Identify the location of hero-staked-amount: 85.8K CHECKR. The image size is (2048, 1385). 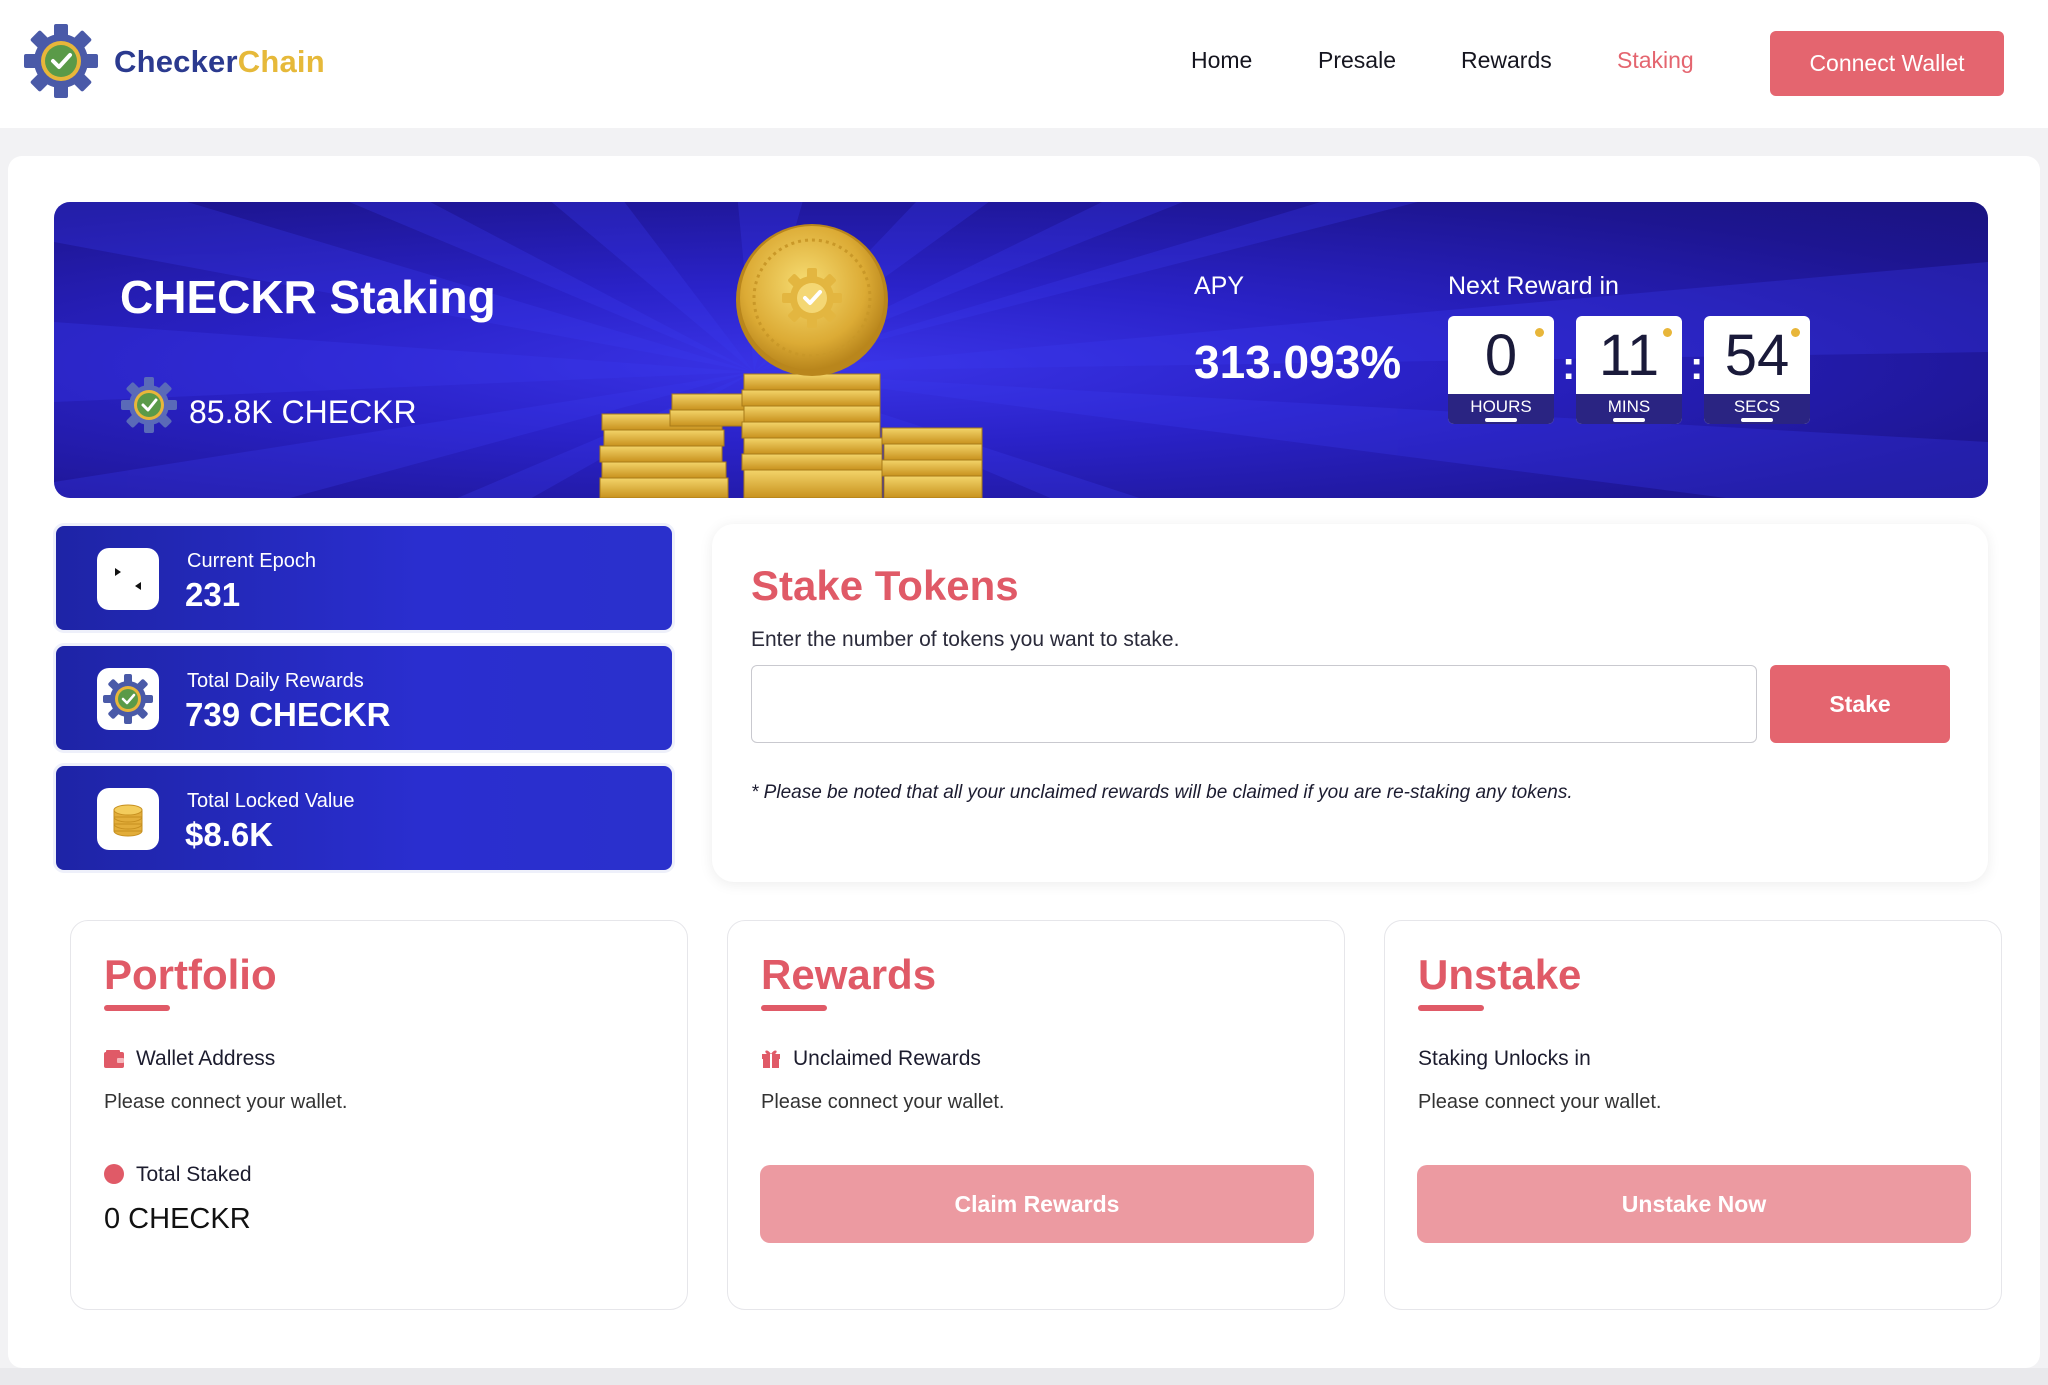
(303, 412).